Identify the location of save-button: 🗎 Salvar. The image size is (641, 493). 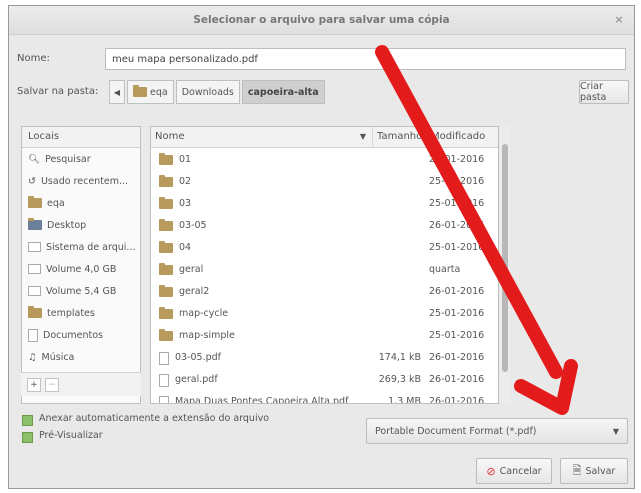
(594, 471).